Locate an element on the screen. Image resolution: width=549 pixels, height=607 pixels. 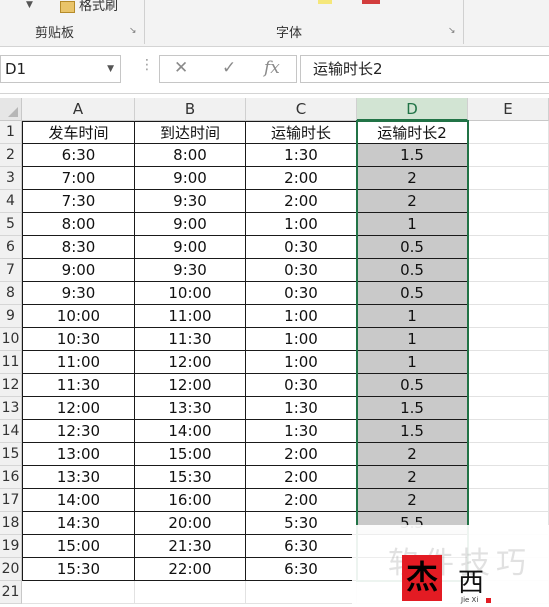
table-cell: 11:00 is located at coordinates (78, 362).